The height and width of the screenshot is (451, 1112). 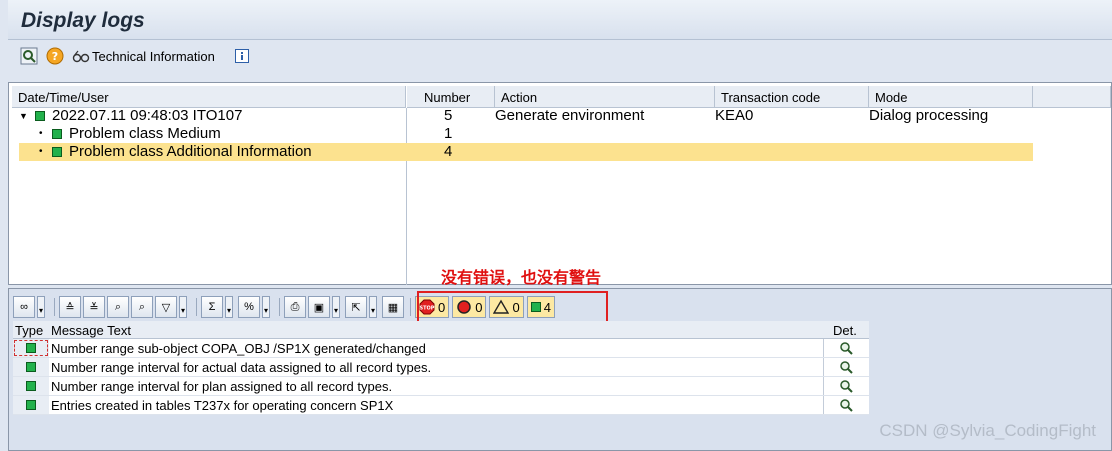 What do you see at coordinates (356, 307) in the screenshot?
I see `export-icon: ⇱` at bounding box center [356, 307].